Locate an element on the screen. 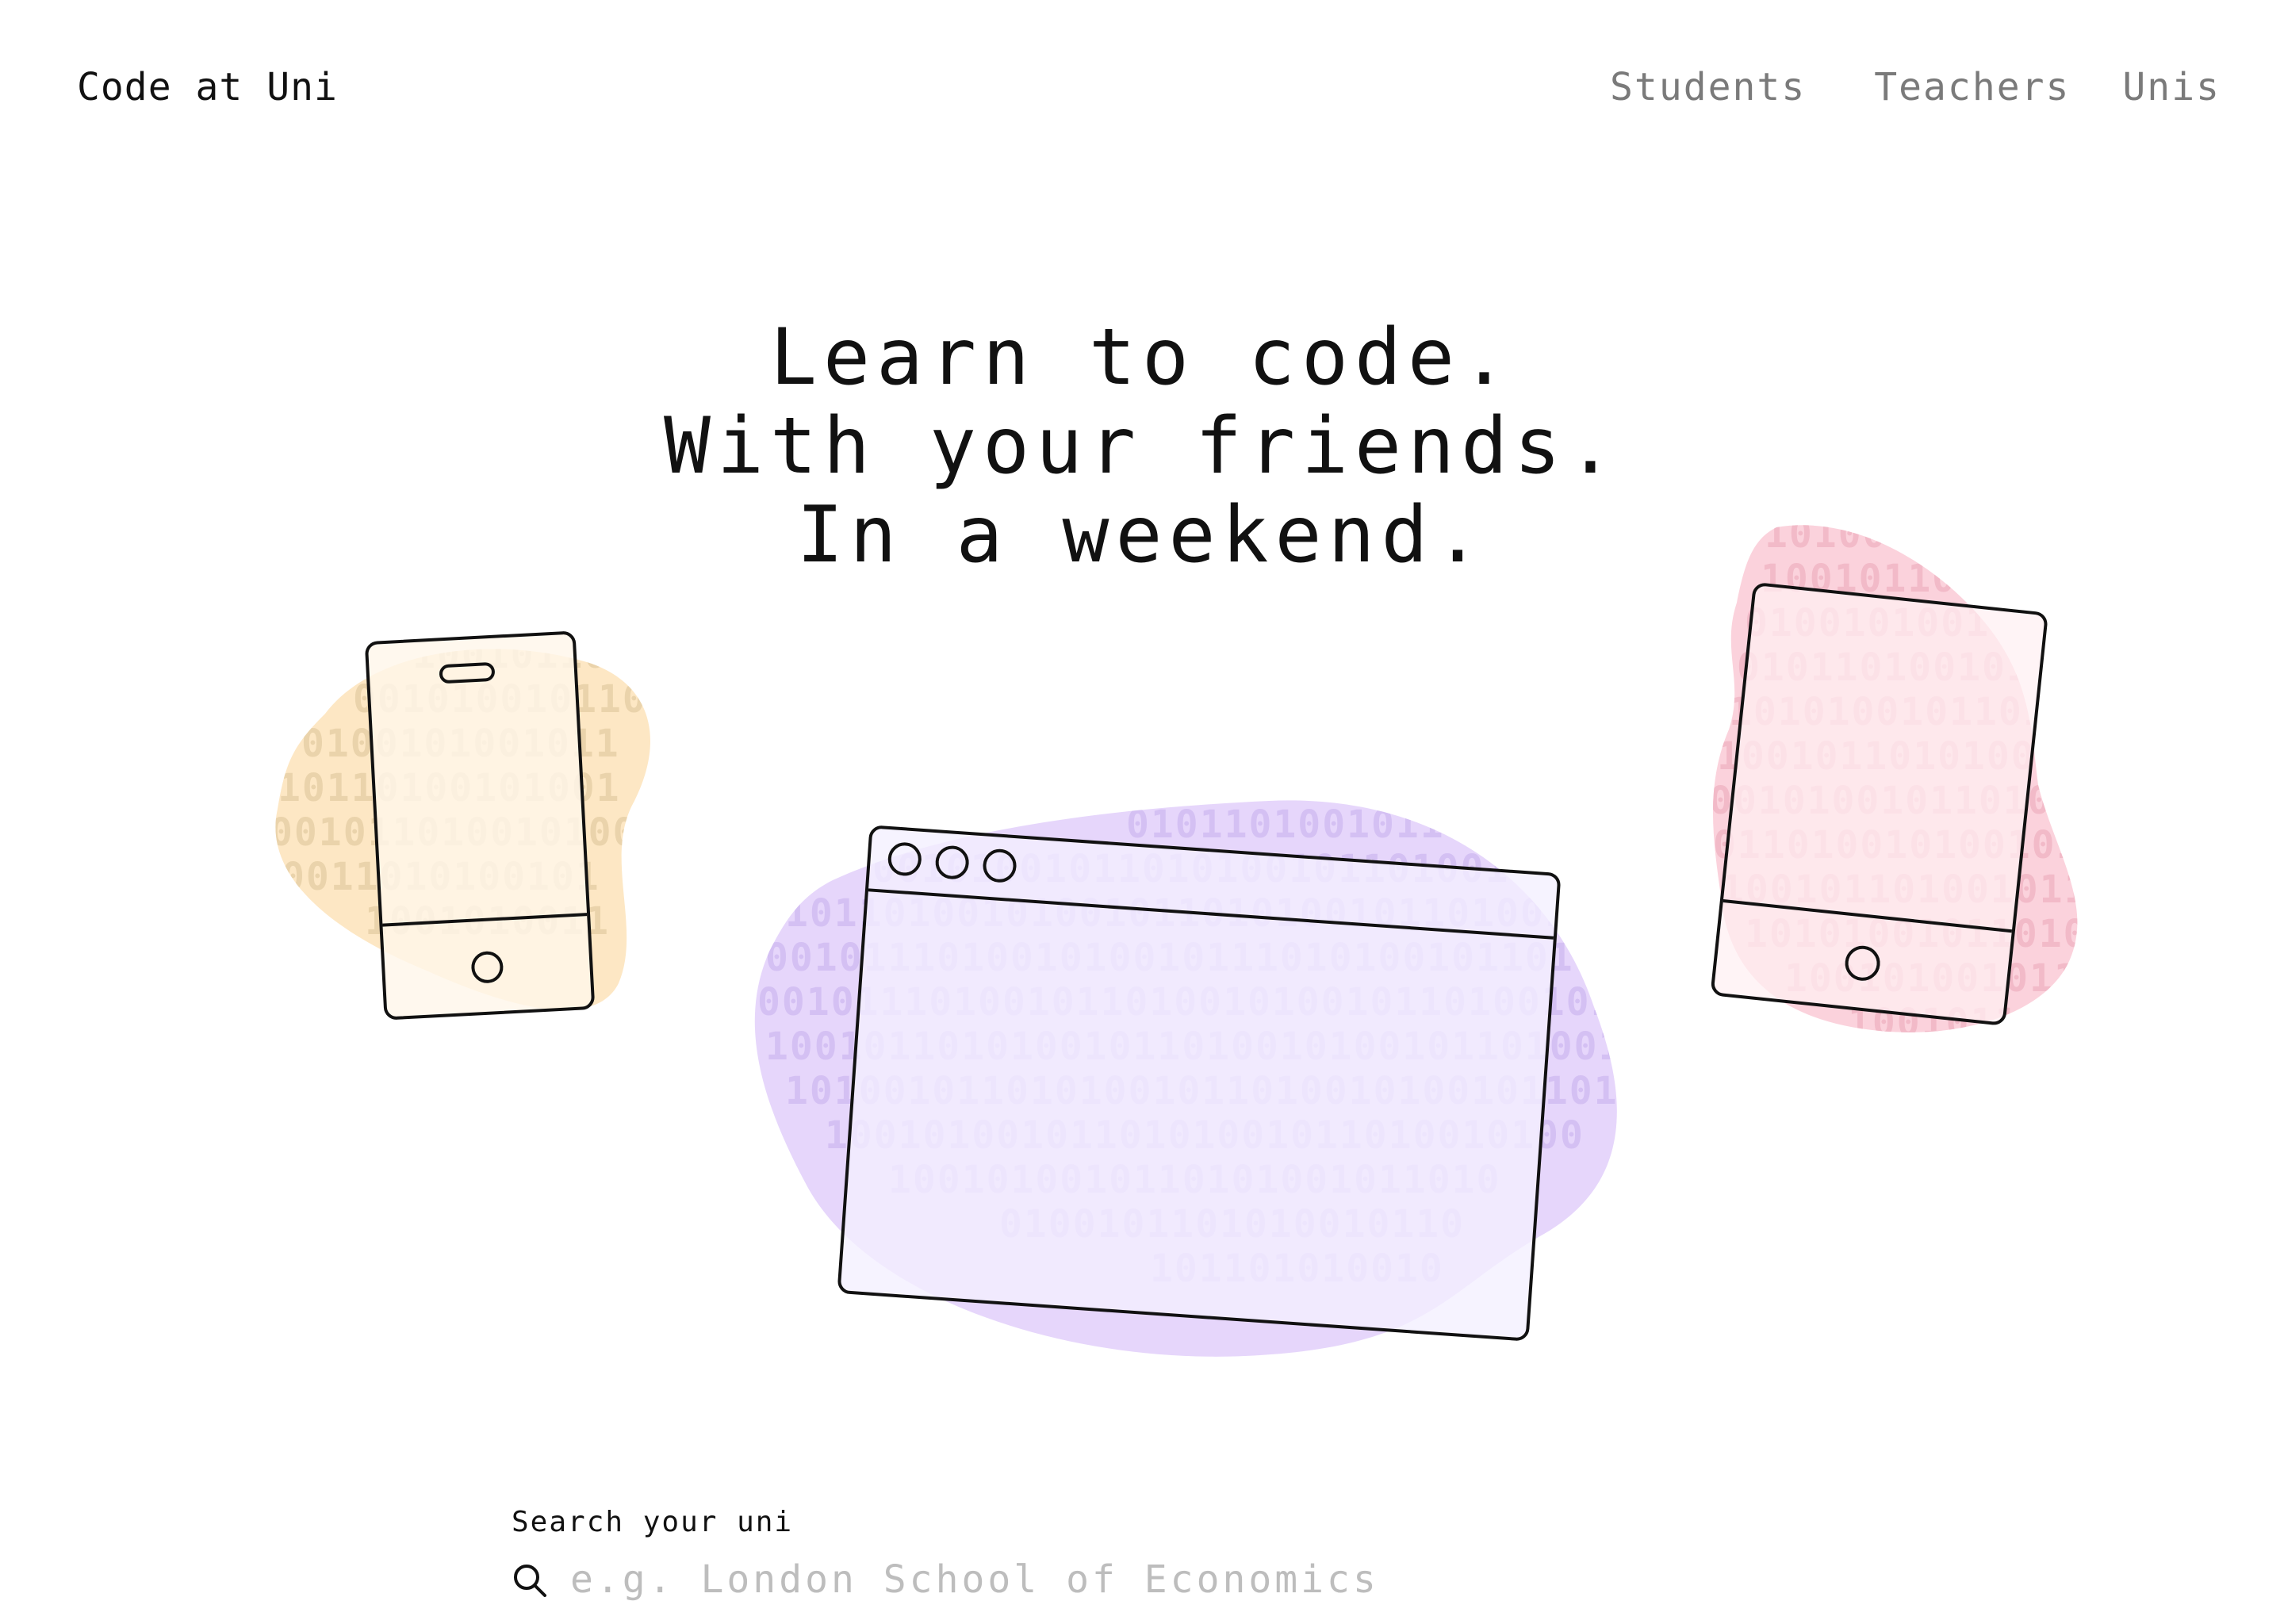 This screenshot has width=2284, height=1624. search-icon is located at coordinates (530, 1581).